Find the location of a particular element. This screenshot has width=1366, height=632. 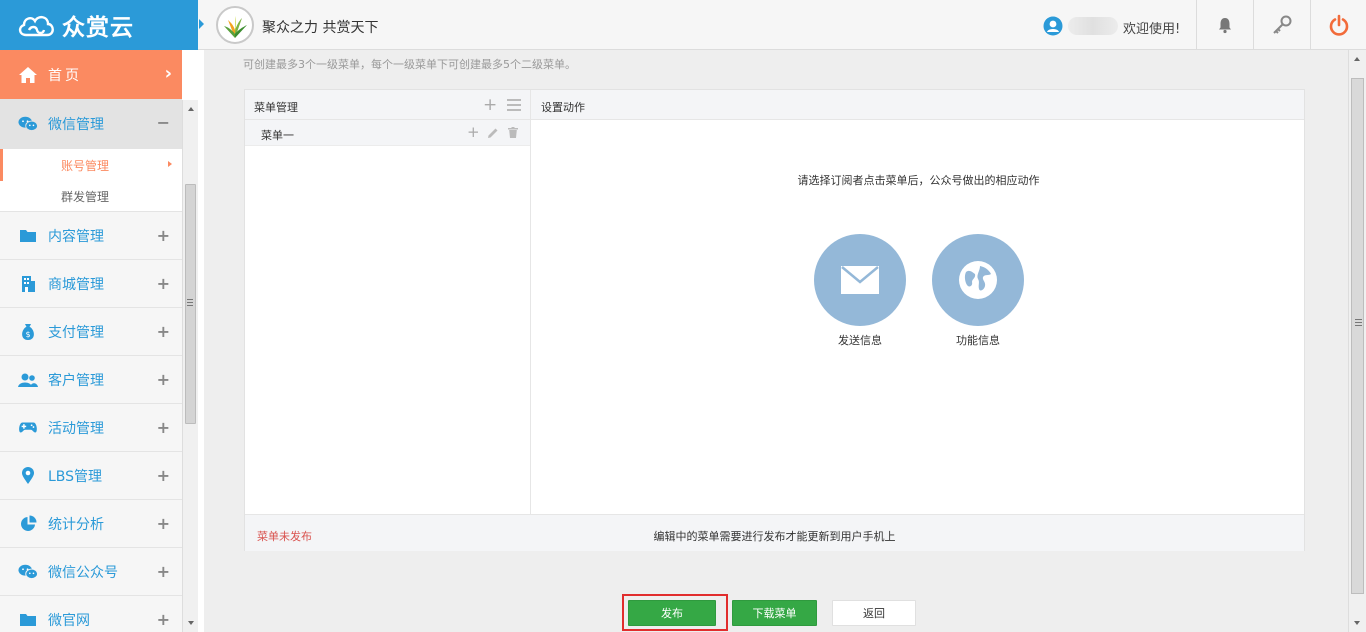

app-logo: 众赏云 is located at coordinates (99, 25).